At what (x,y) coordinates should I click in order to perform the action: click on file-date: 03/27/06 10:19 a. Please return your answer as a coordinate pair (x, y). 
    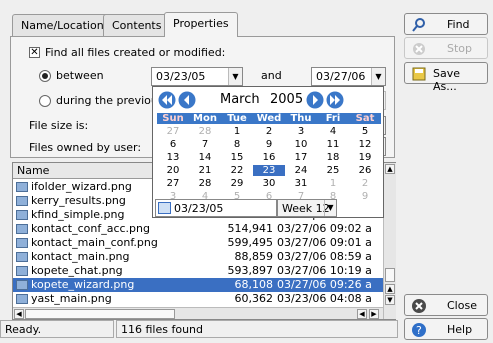
    Looking at the image, I should click on (324, 270).